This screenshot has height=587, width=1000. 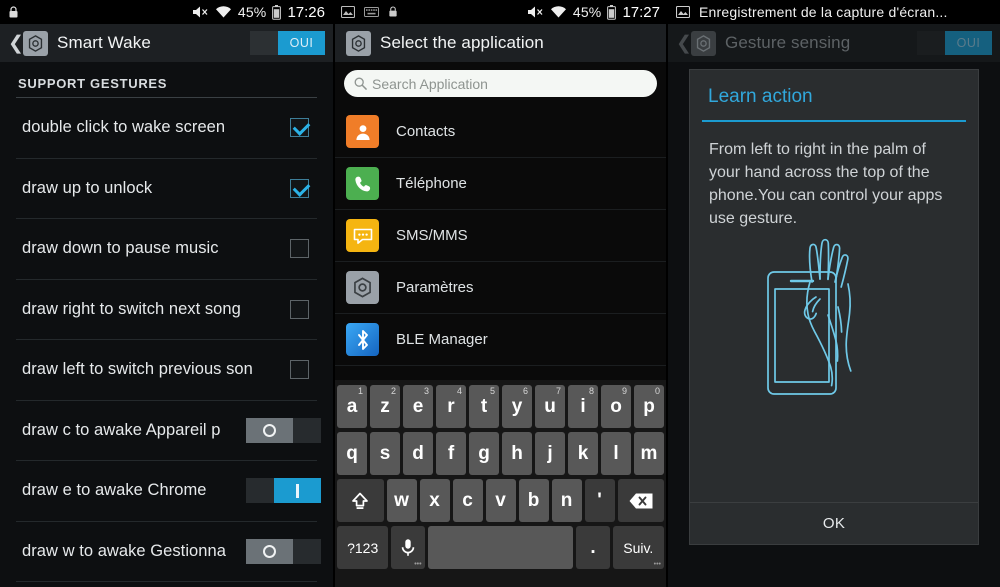 What do you see at coordinates (517, 453) in the screenshot?
I see `key-h: h` at bounding box center [517, 453].